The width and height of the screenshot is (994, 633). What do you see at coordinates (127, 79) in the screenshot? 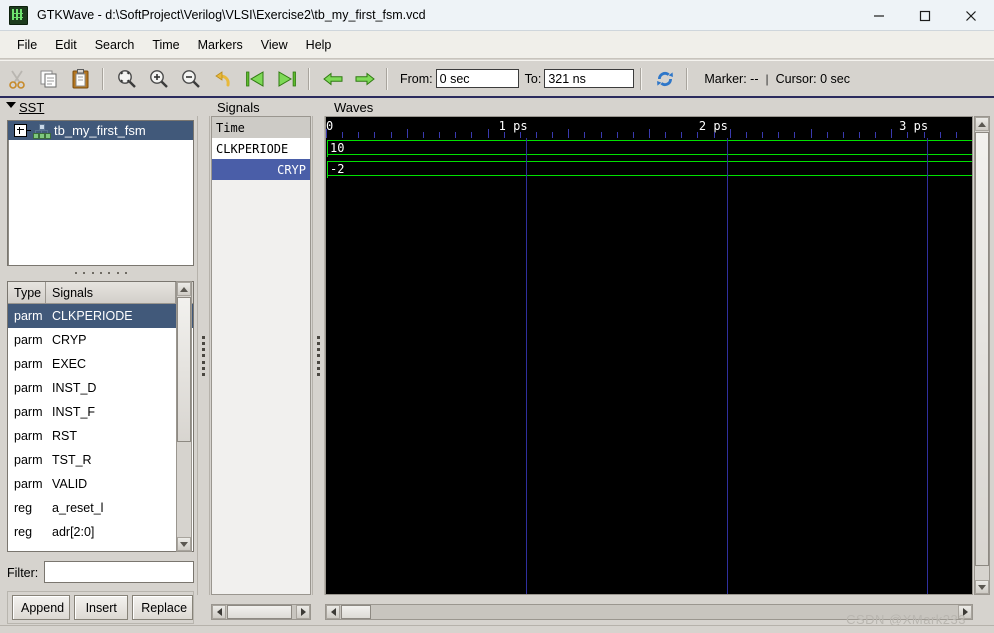
I see `zoom-fit-icon` at bounding box center [127, 79].